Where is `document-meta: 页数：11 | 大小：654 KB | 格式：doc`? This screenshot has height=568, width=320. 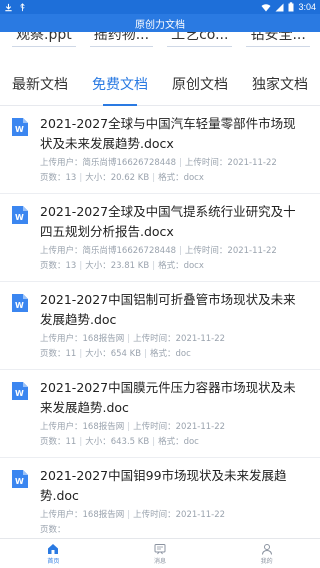 document-meta: 页数：11 | 大小：654 KB | 格式：doc is located at coordinates (115, 354).